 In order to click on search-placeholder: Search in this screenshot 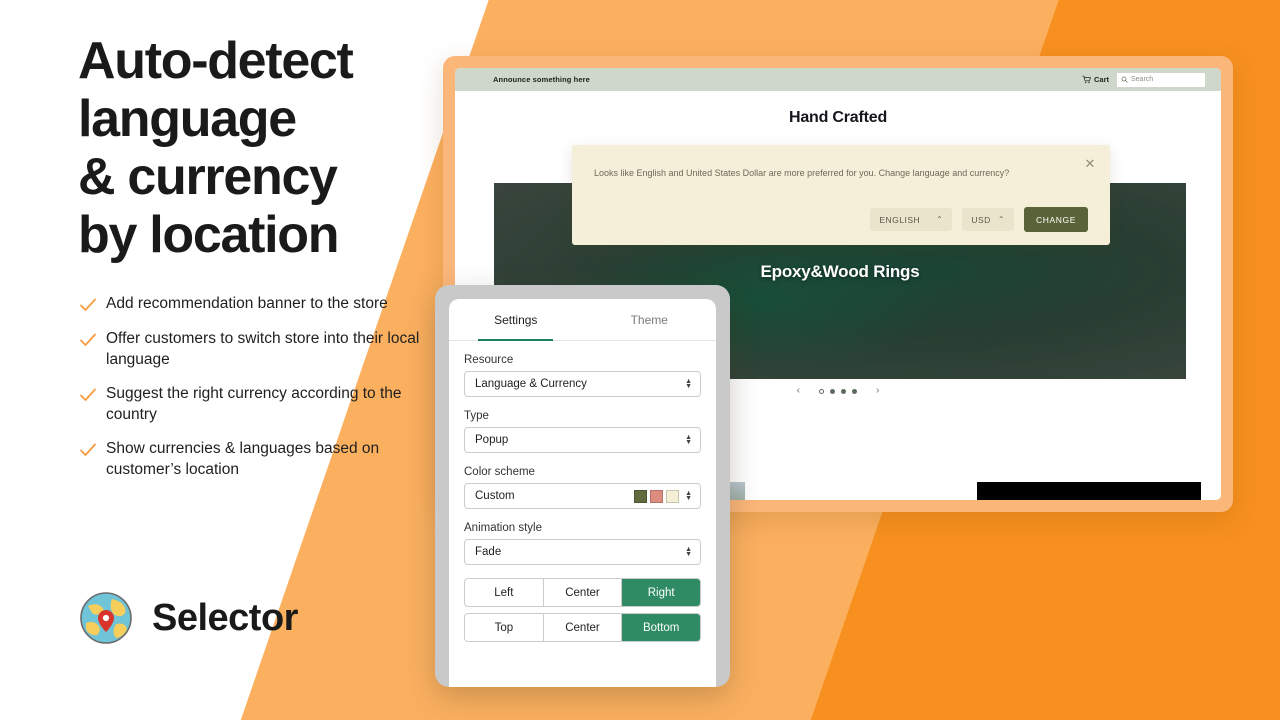, I will do `click(1142, 79)`.